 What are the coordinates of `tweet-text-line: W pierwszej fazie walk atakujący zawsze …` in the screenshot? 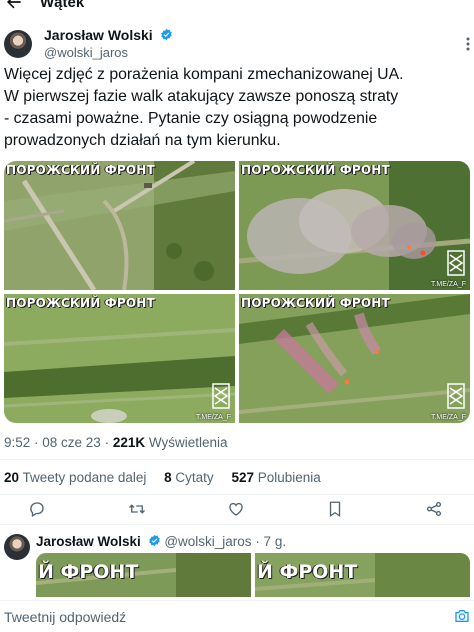 It's located at (201, 96).